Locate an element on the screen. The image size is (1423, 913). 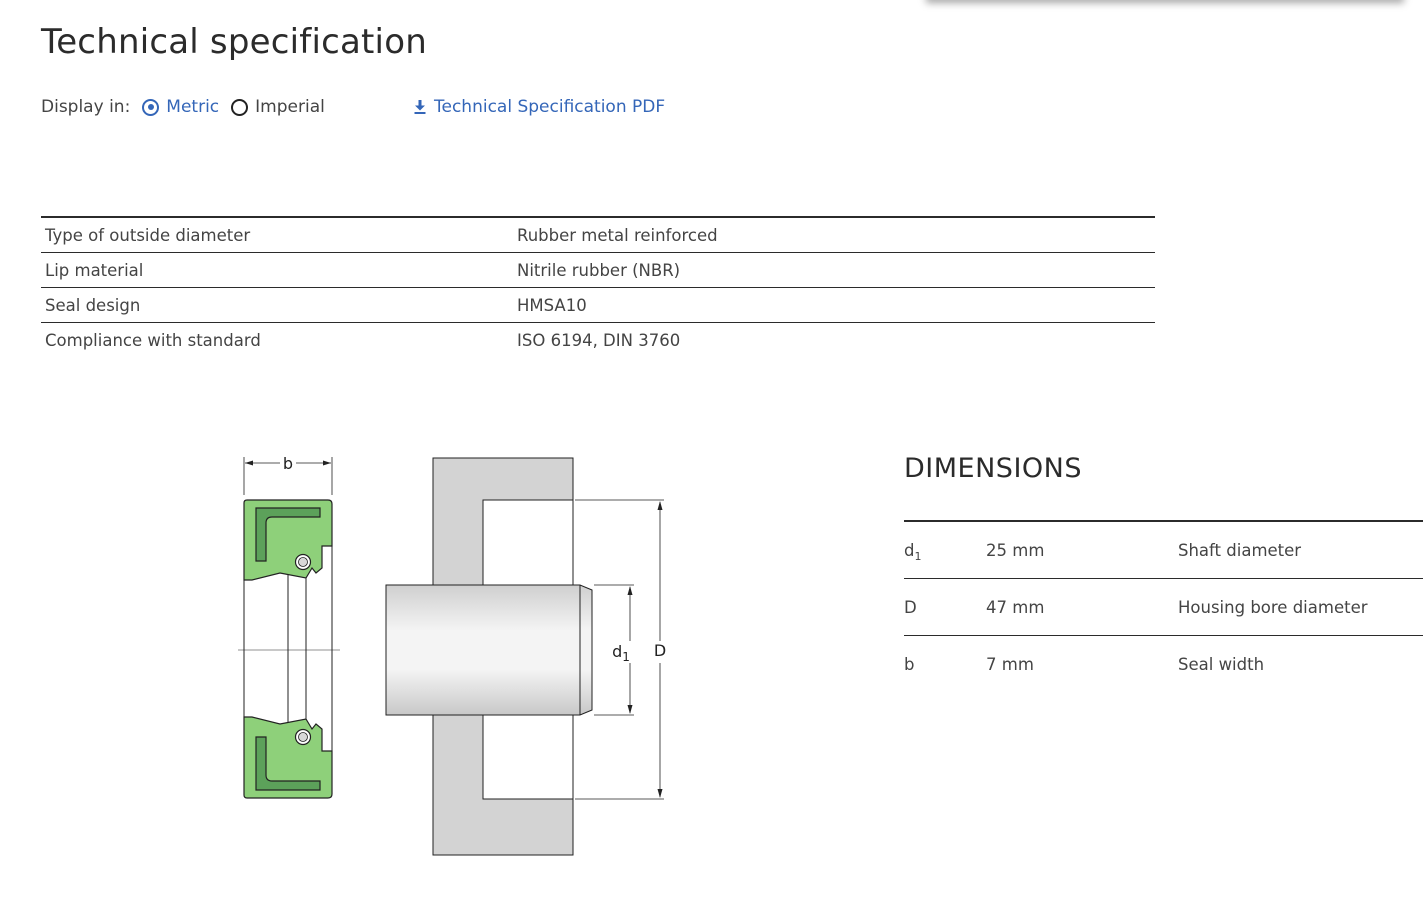
table-row: D 47 mm Housing bore diameter is located at coordinates (1163, 607).